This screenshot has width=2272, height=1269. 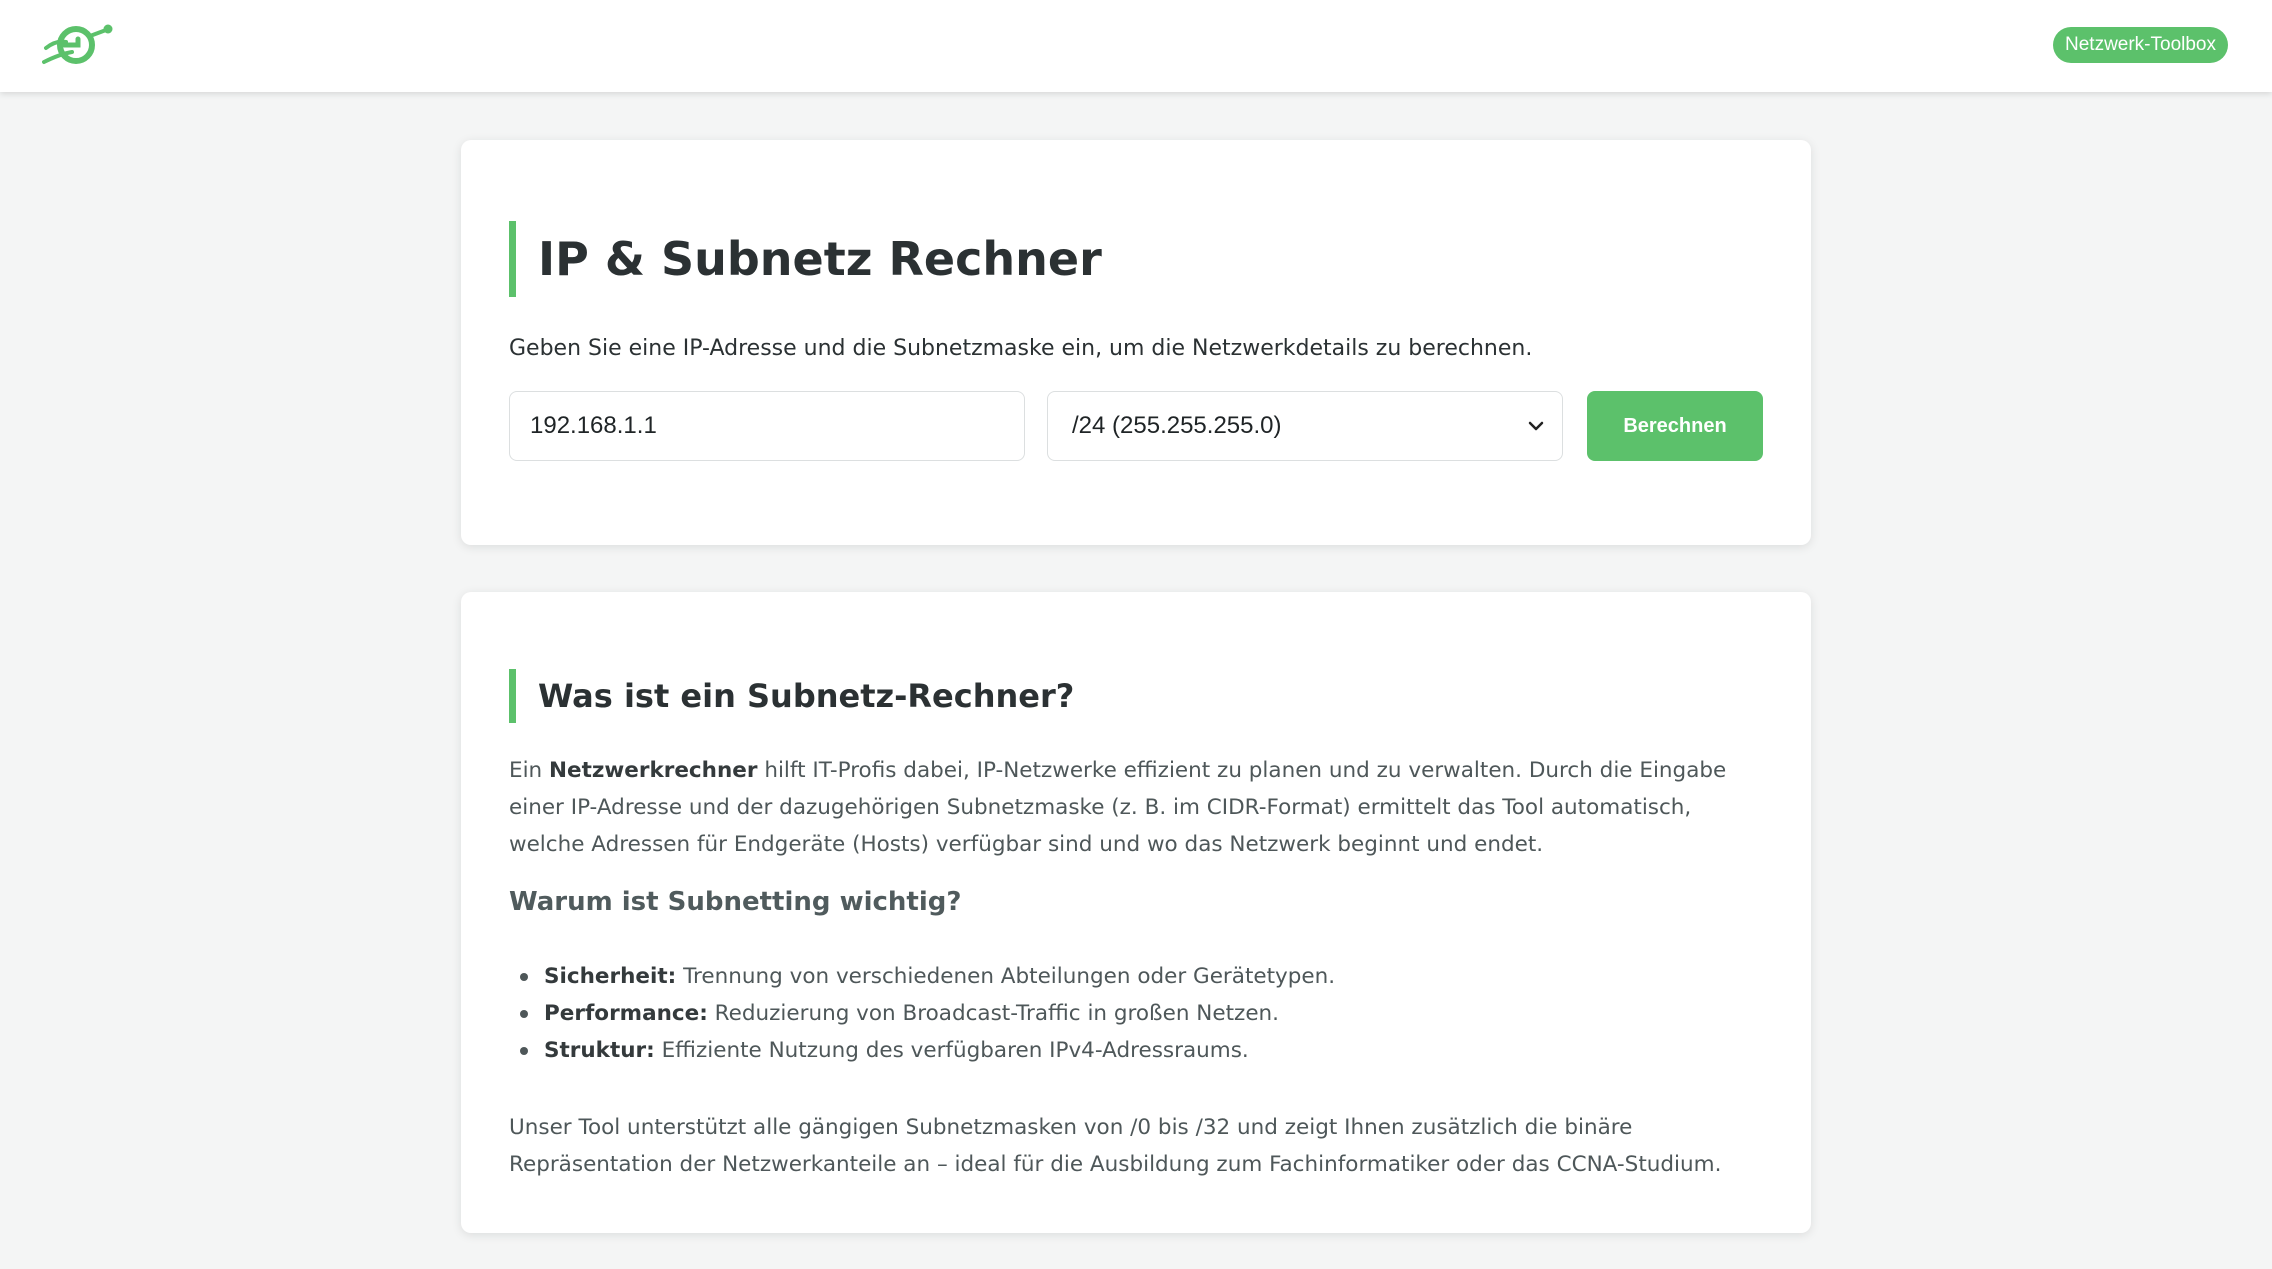 I want to click on netzwerk-toolbox-badge: Netzwerk-Toolbox, so click(x=2140, y=45).